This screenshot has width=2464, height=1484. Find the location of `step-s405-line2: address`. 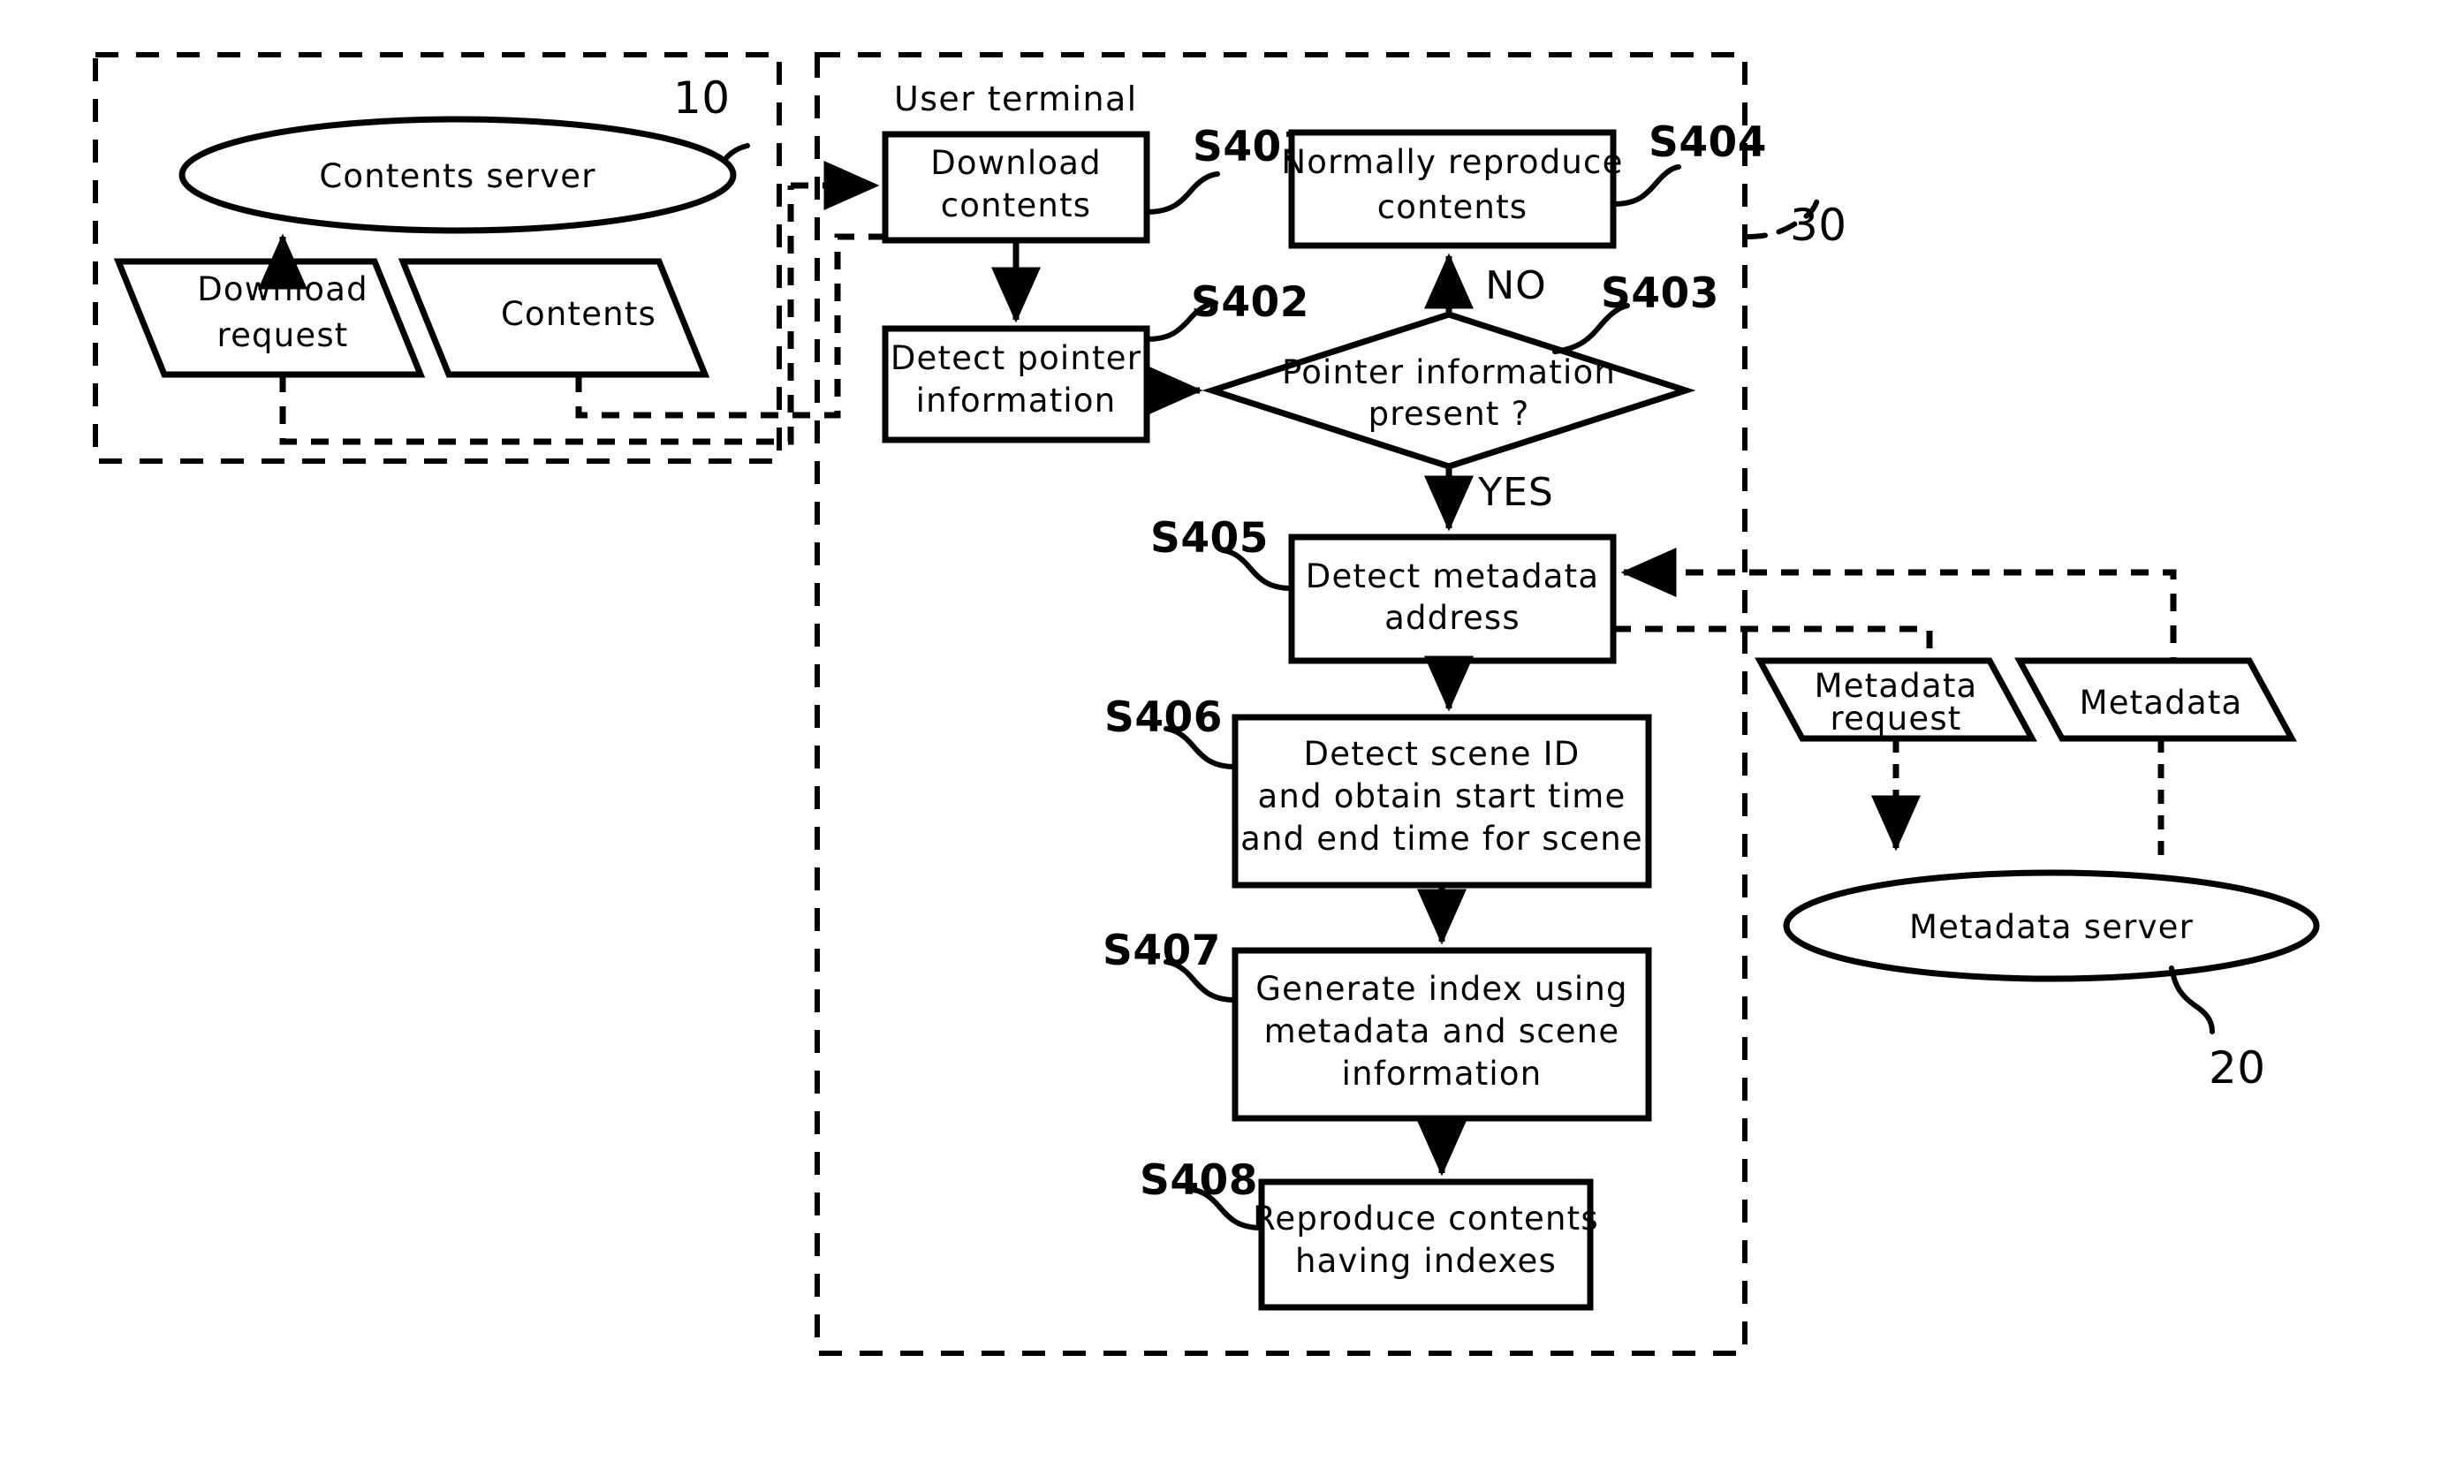

step-s405-line2: address is located at coordinates (1452, 618).